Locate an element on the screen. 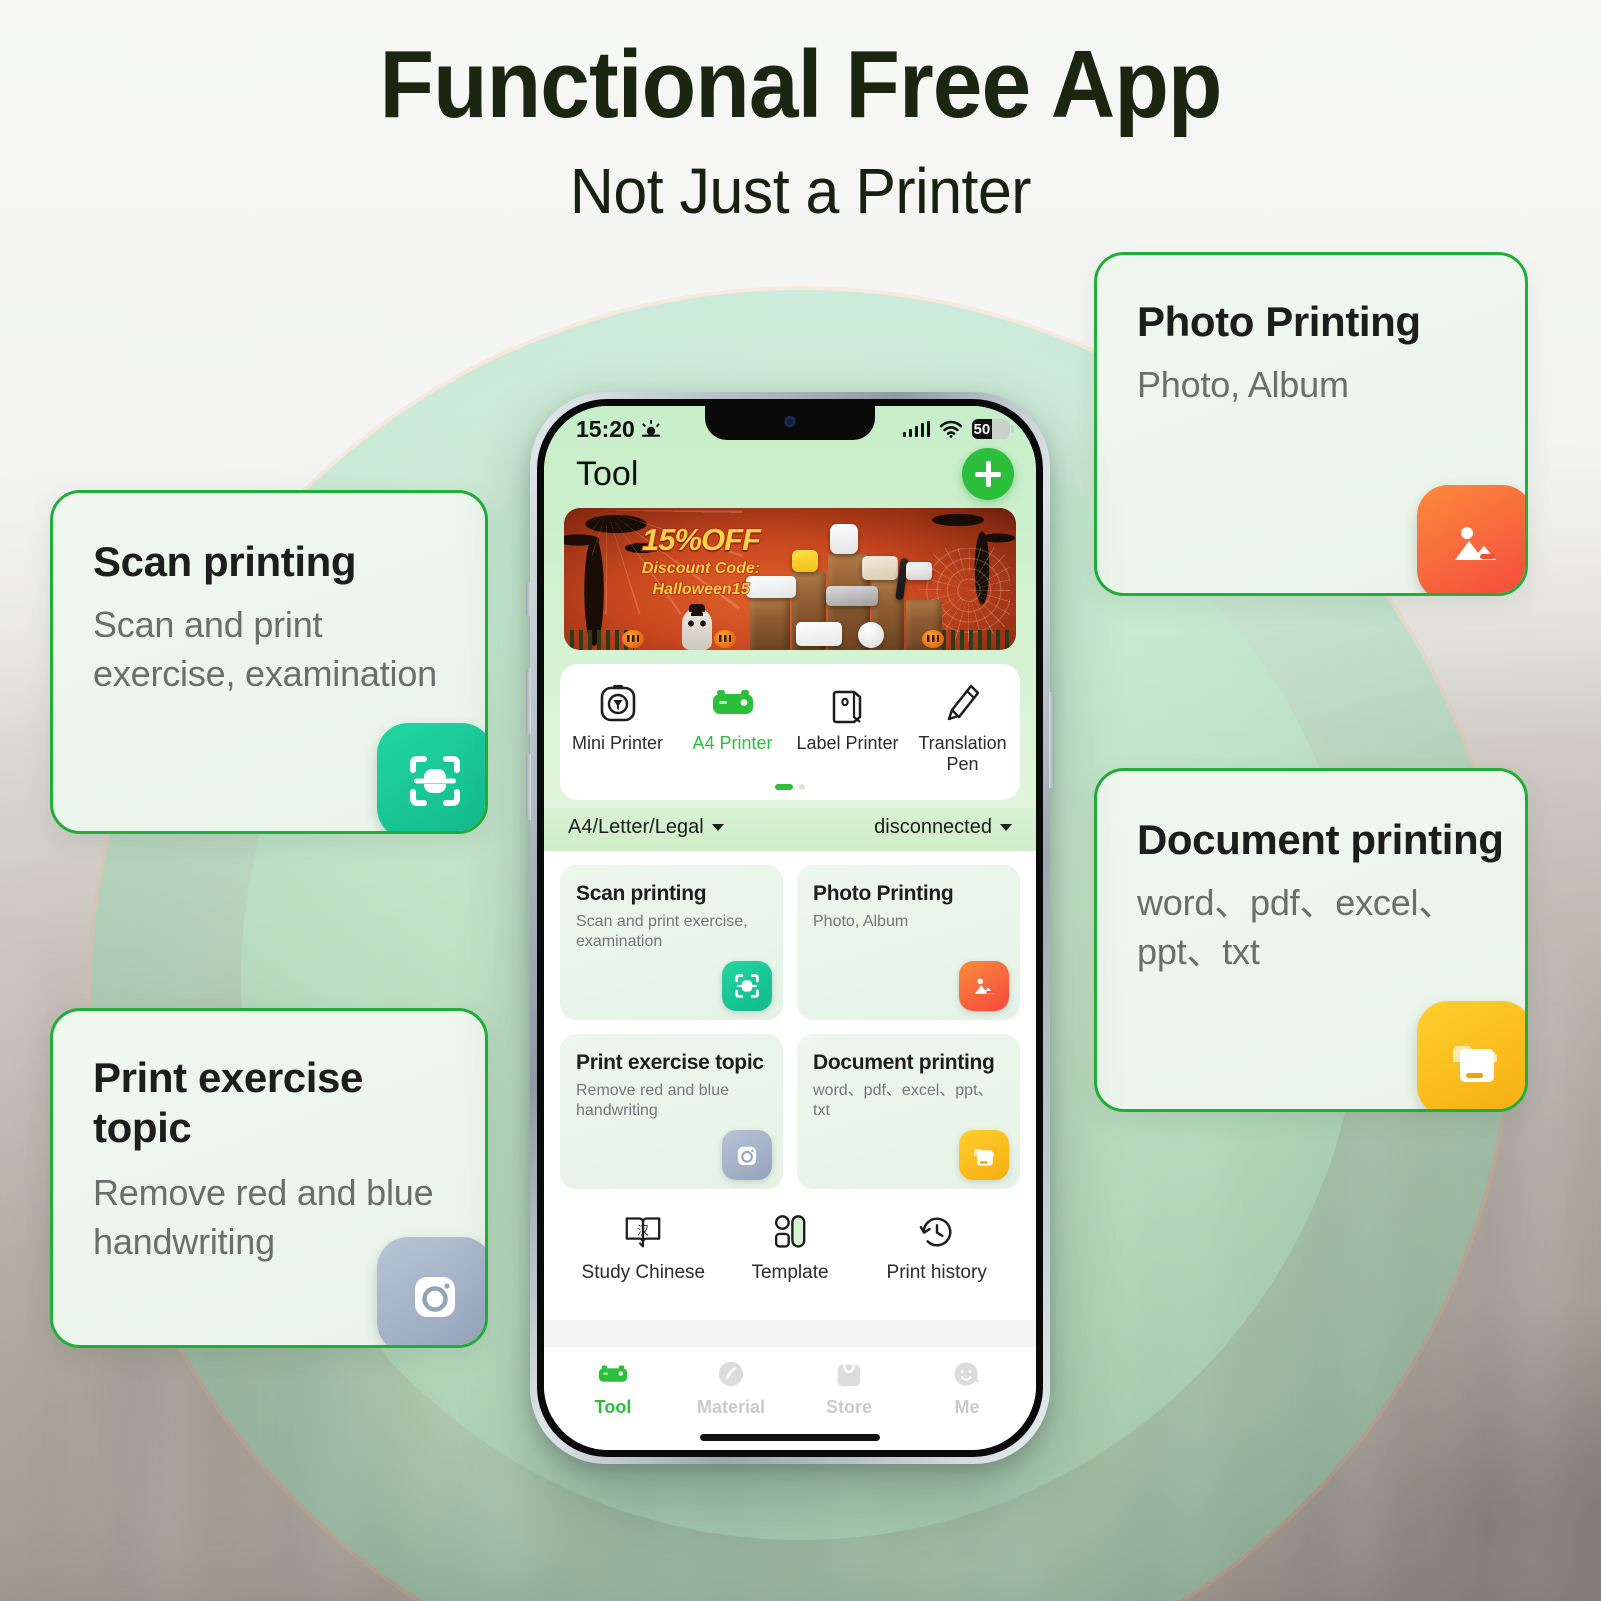 This screenshot has height=1601, width=1601. wifi-icon is located at coordinates (951, 429).